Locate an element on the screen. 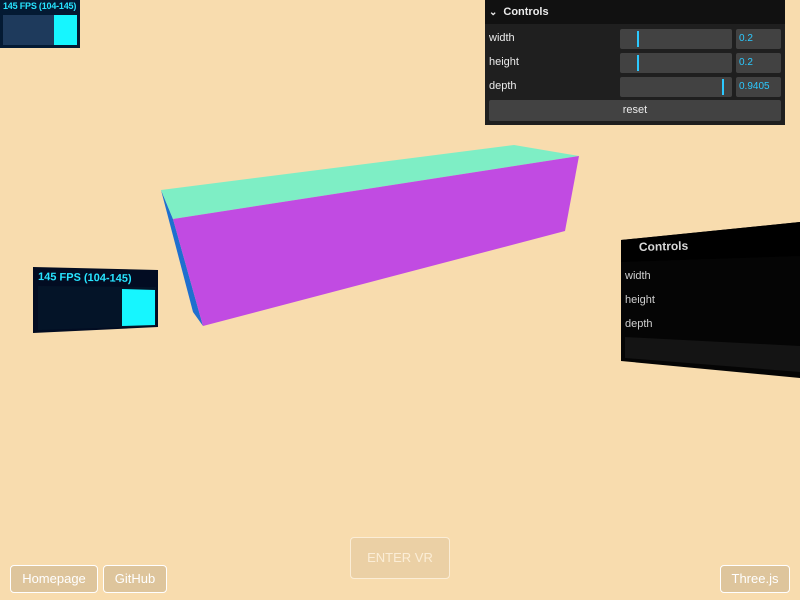 This screenshot has height=600, width=800. width-slider-knob is located at coordinates (638, 39).